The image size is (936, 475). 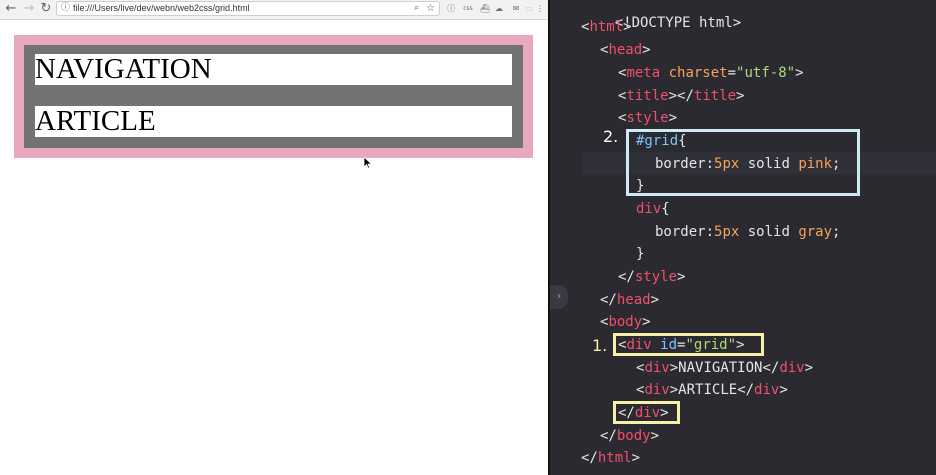 What do you see at coordinates (725, 368) in the screenshot?
I see `code-line-navigation-div: <div>NAVIGATION</div>` at bounding box center [725, 368].